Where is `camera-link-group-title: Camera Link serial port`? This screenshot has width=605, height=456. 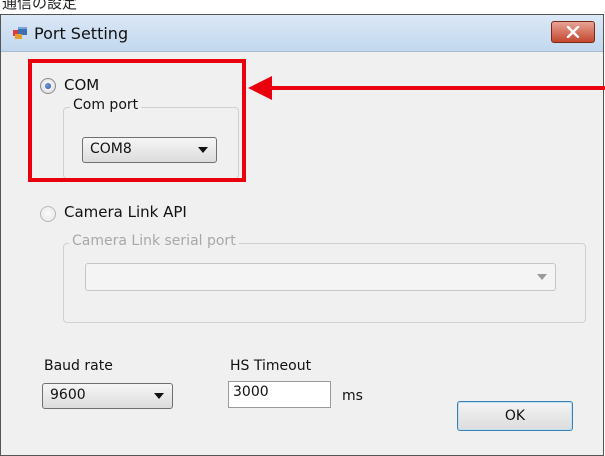 camera-link-group-title: Camera Link serial port is located at coordinates (154, 241).